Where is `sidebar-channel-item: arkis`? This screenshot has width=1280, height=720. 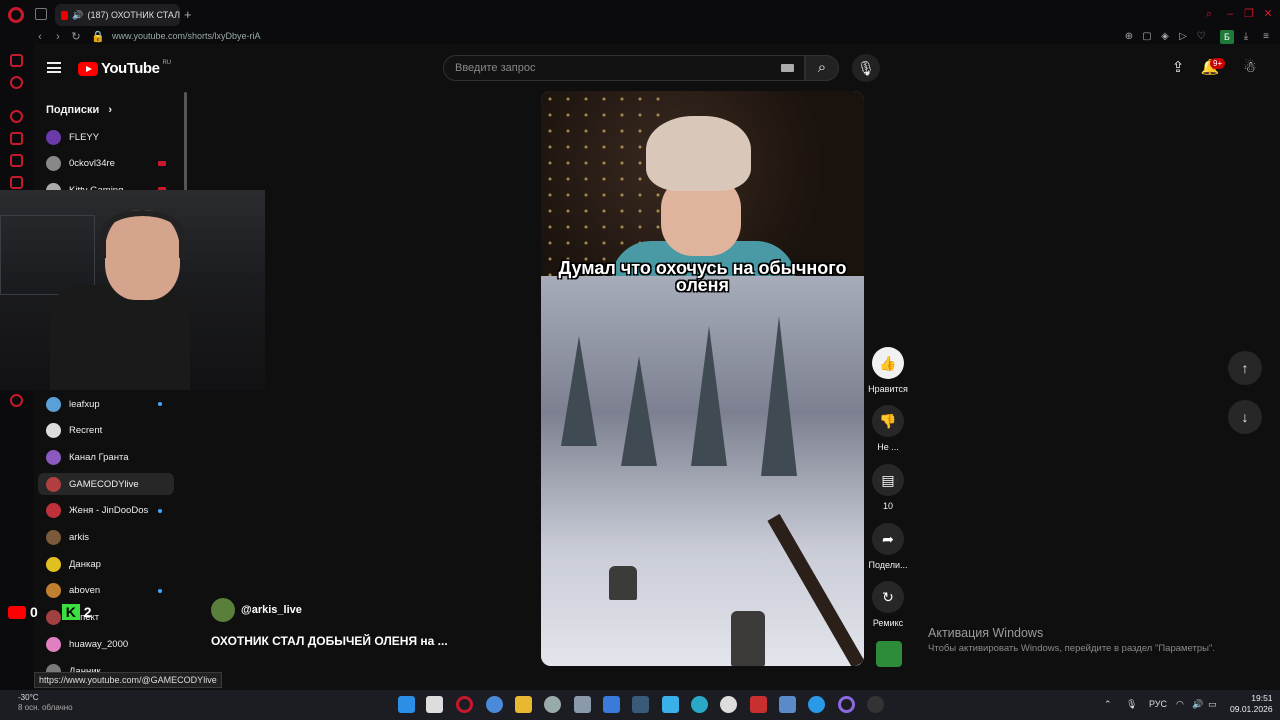
sidebar-channel-item: arkis is located at coordinates (106, 538).